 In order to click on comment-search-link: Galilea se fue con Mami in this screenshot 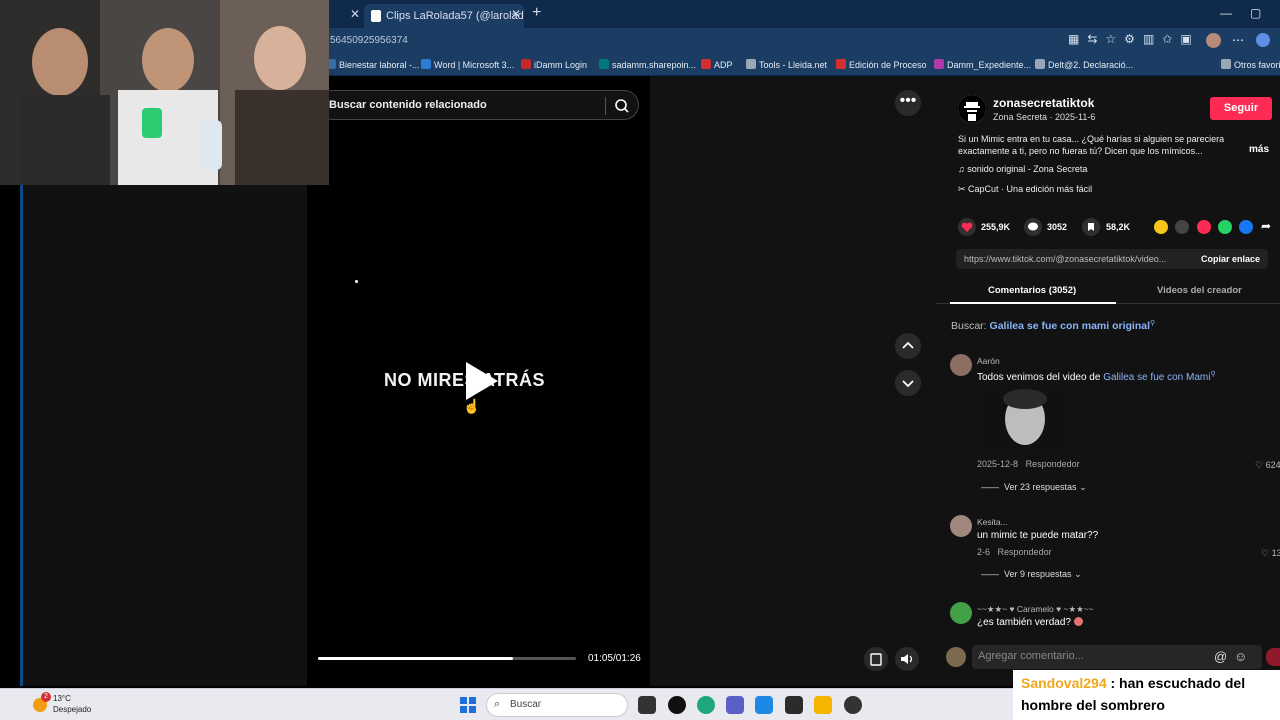, I will do `click(1156, 377)`.